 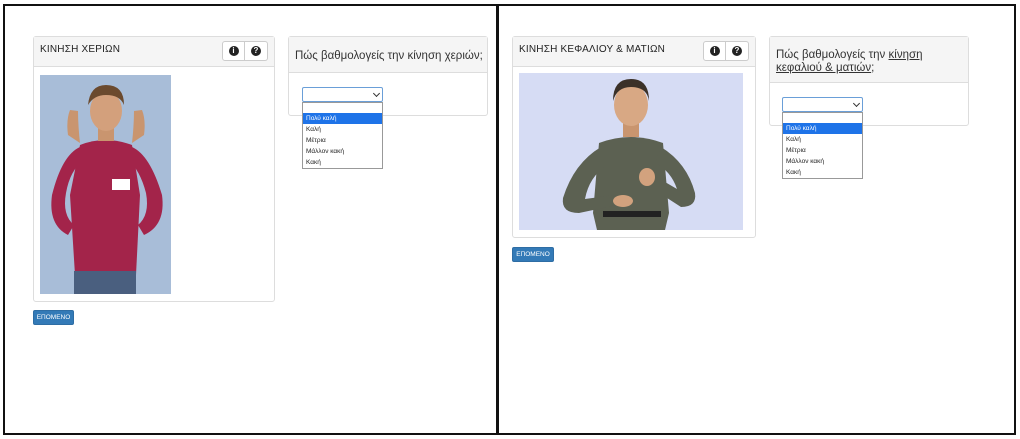 I want to click on question-prefix: Πώς βαθμολογείς την, so click(x=832, y=55).